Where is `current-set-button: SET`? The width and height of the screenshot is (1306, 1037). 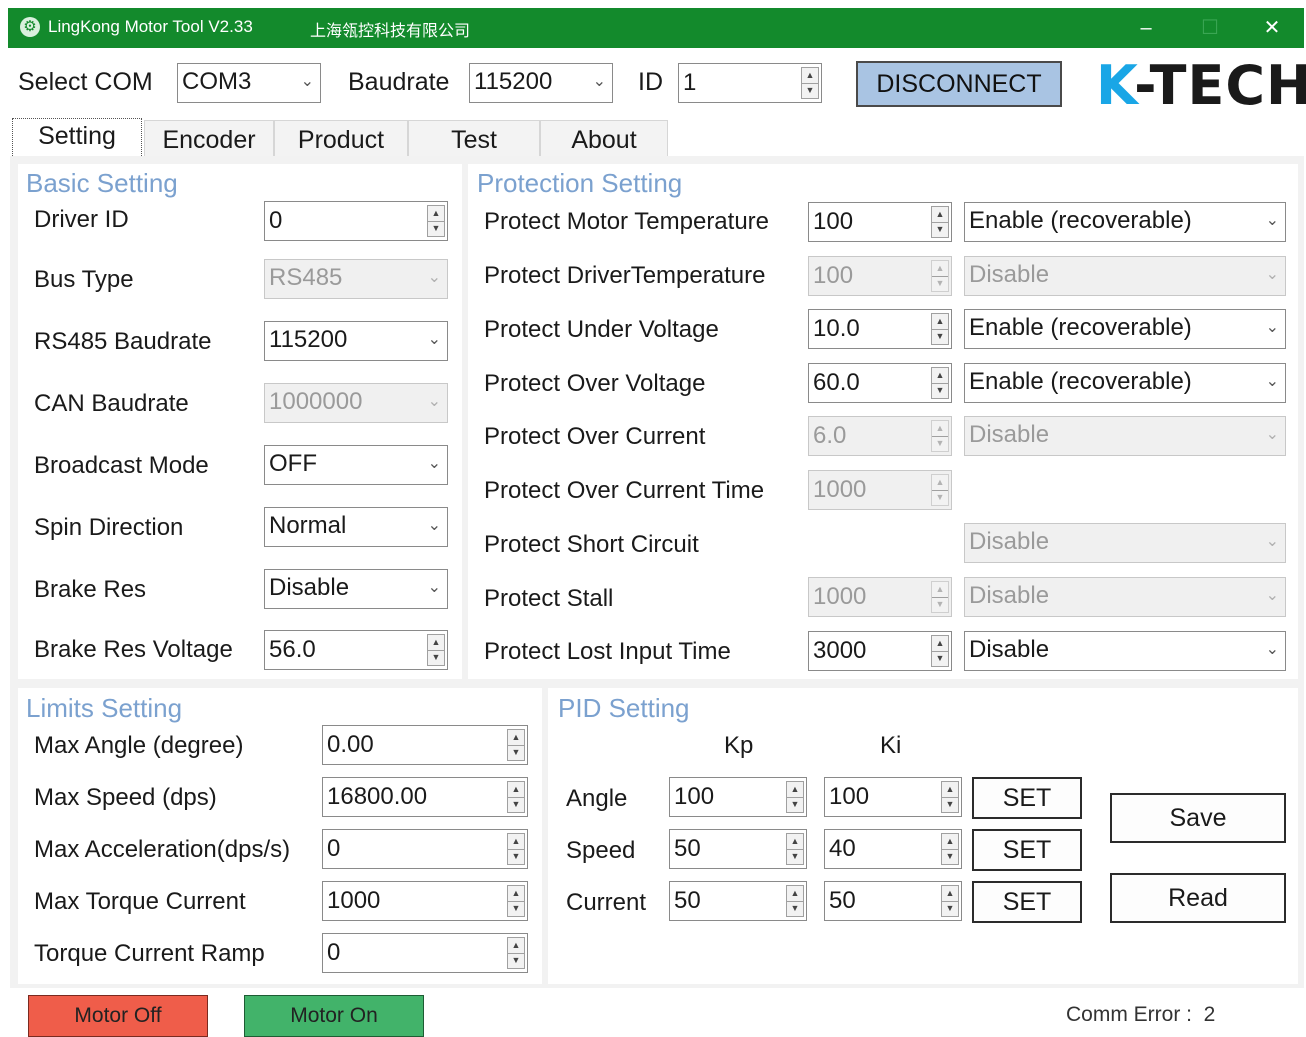
current-set-button: SET is located at coordinates (1027, 902).